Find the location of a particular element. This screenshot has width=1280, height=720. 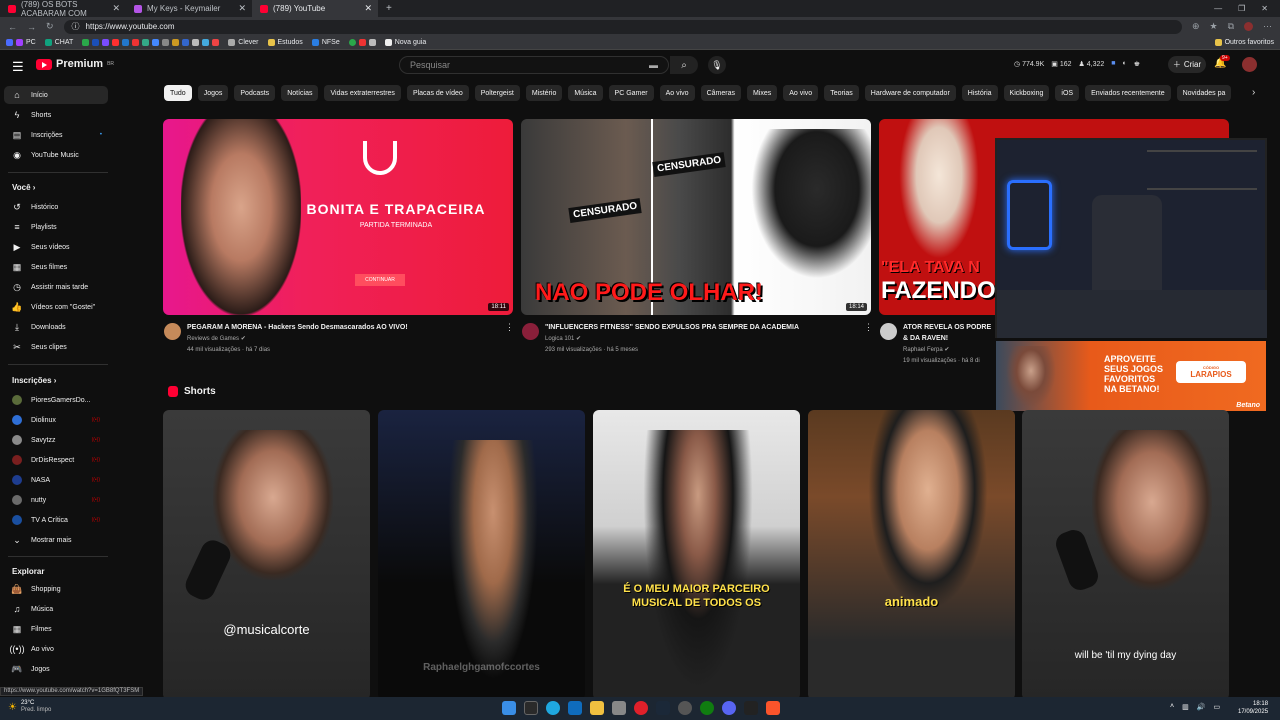

chip: Teorias is located at coordinates (841, 93).